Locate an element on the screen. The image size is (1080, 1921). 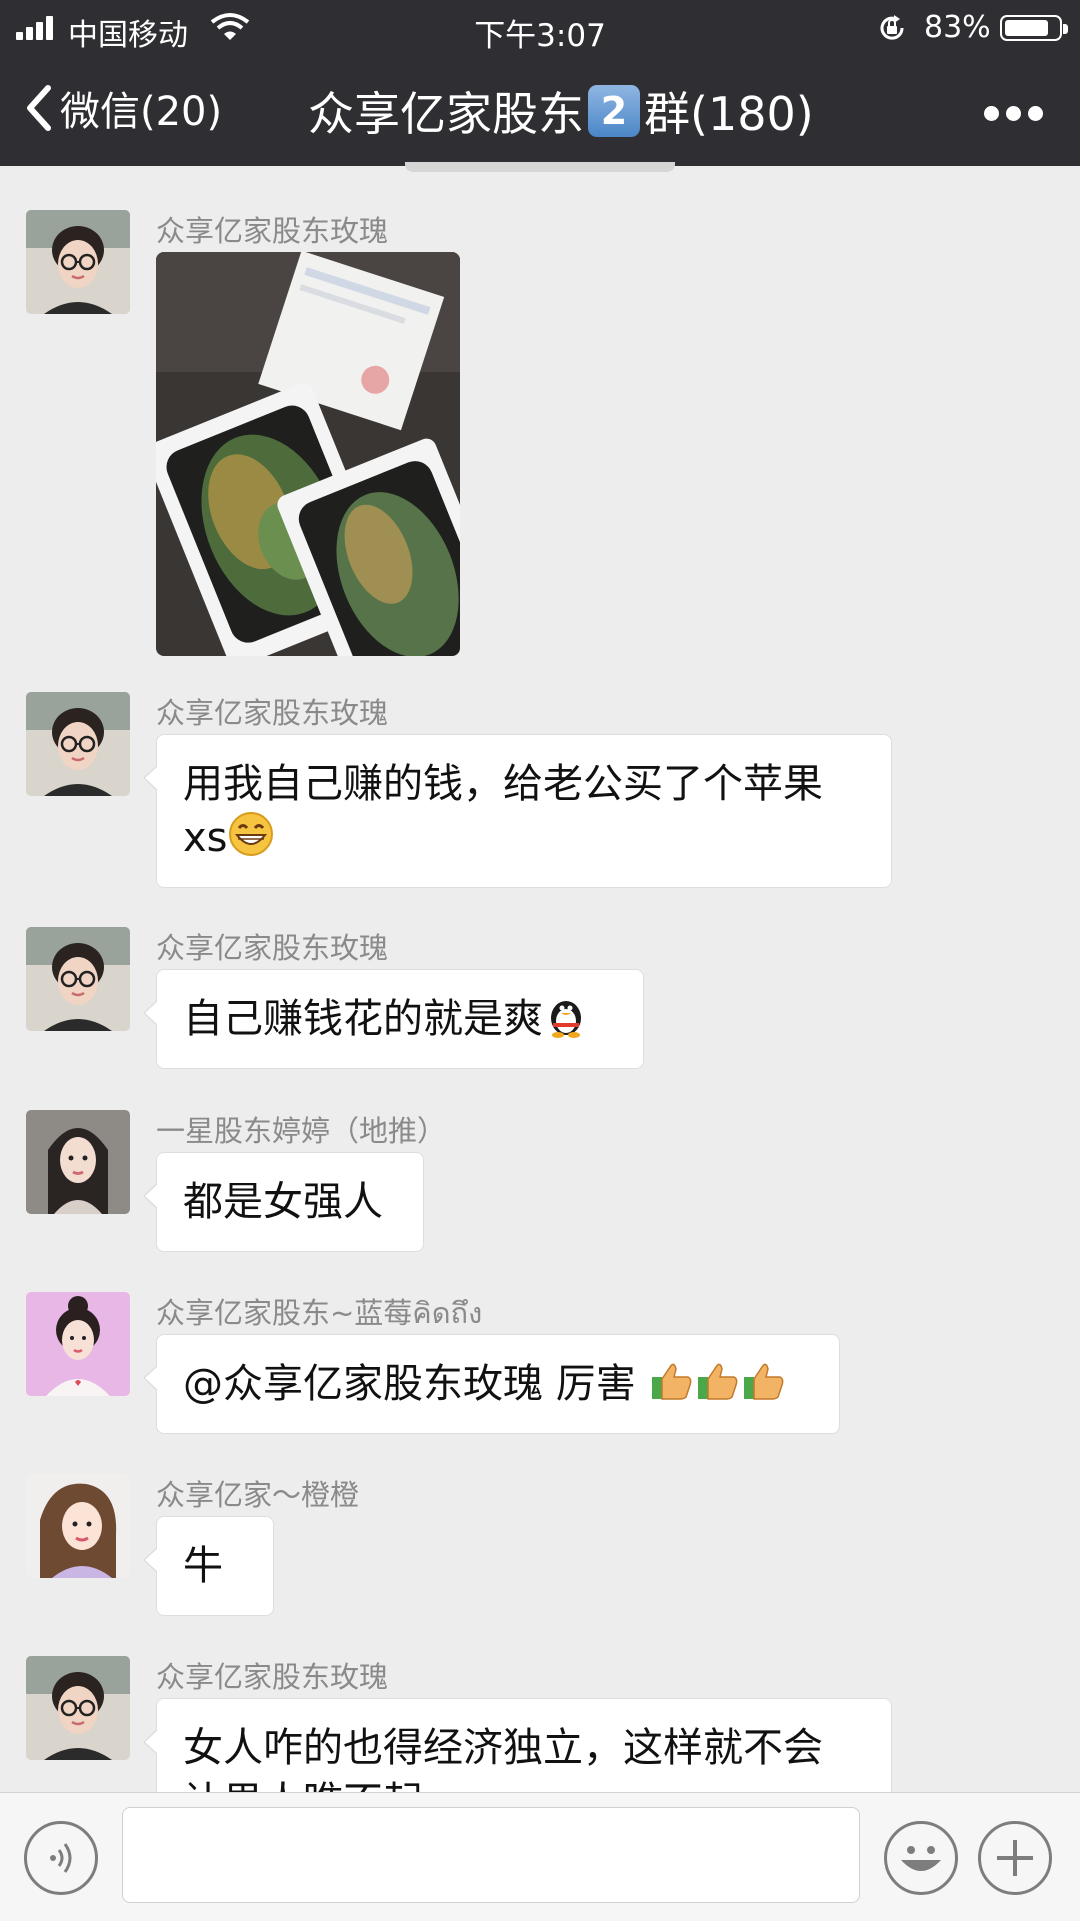
message-bubble: 自己赚钱花的就是爽 is located at coordinates (393, 1019).